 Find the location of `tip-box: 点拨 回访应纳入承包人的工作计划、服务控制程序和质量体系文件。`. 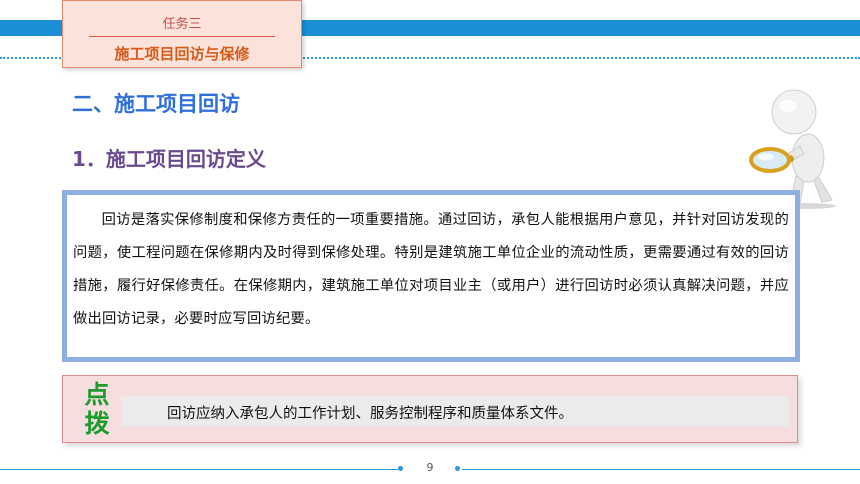

tip-box: 点拨 回访应纳入承包人的工作计划、服务控制程序和质量体系文件。 is located at coordinates (430, 409).